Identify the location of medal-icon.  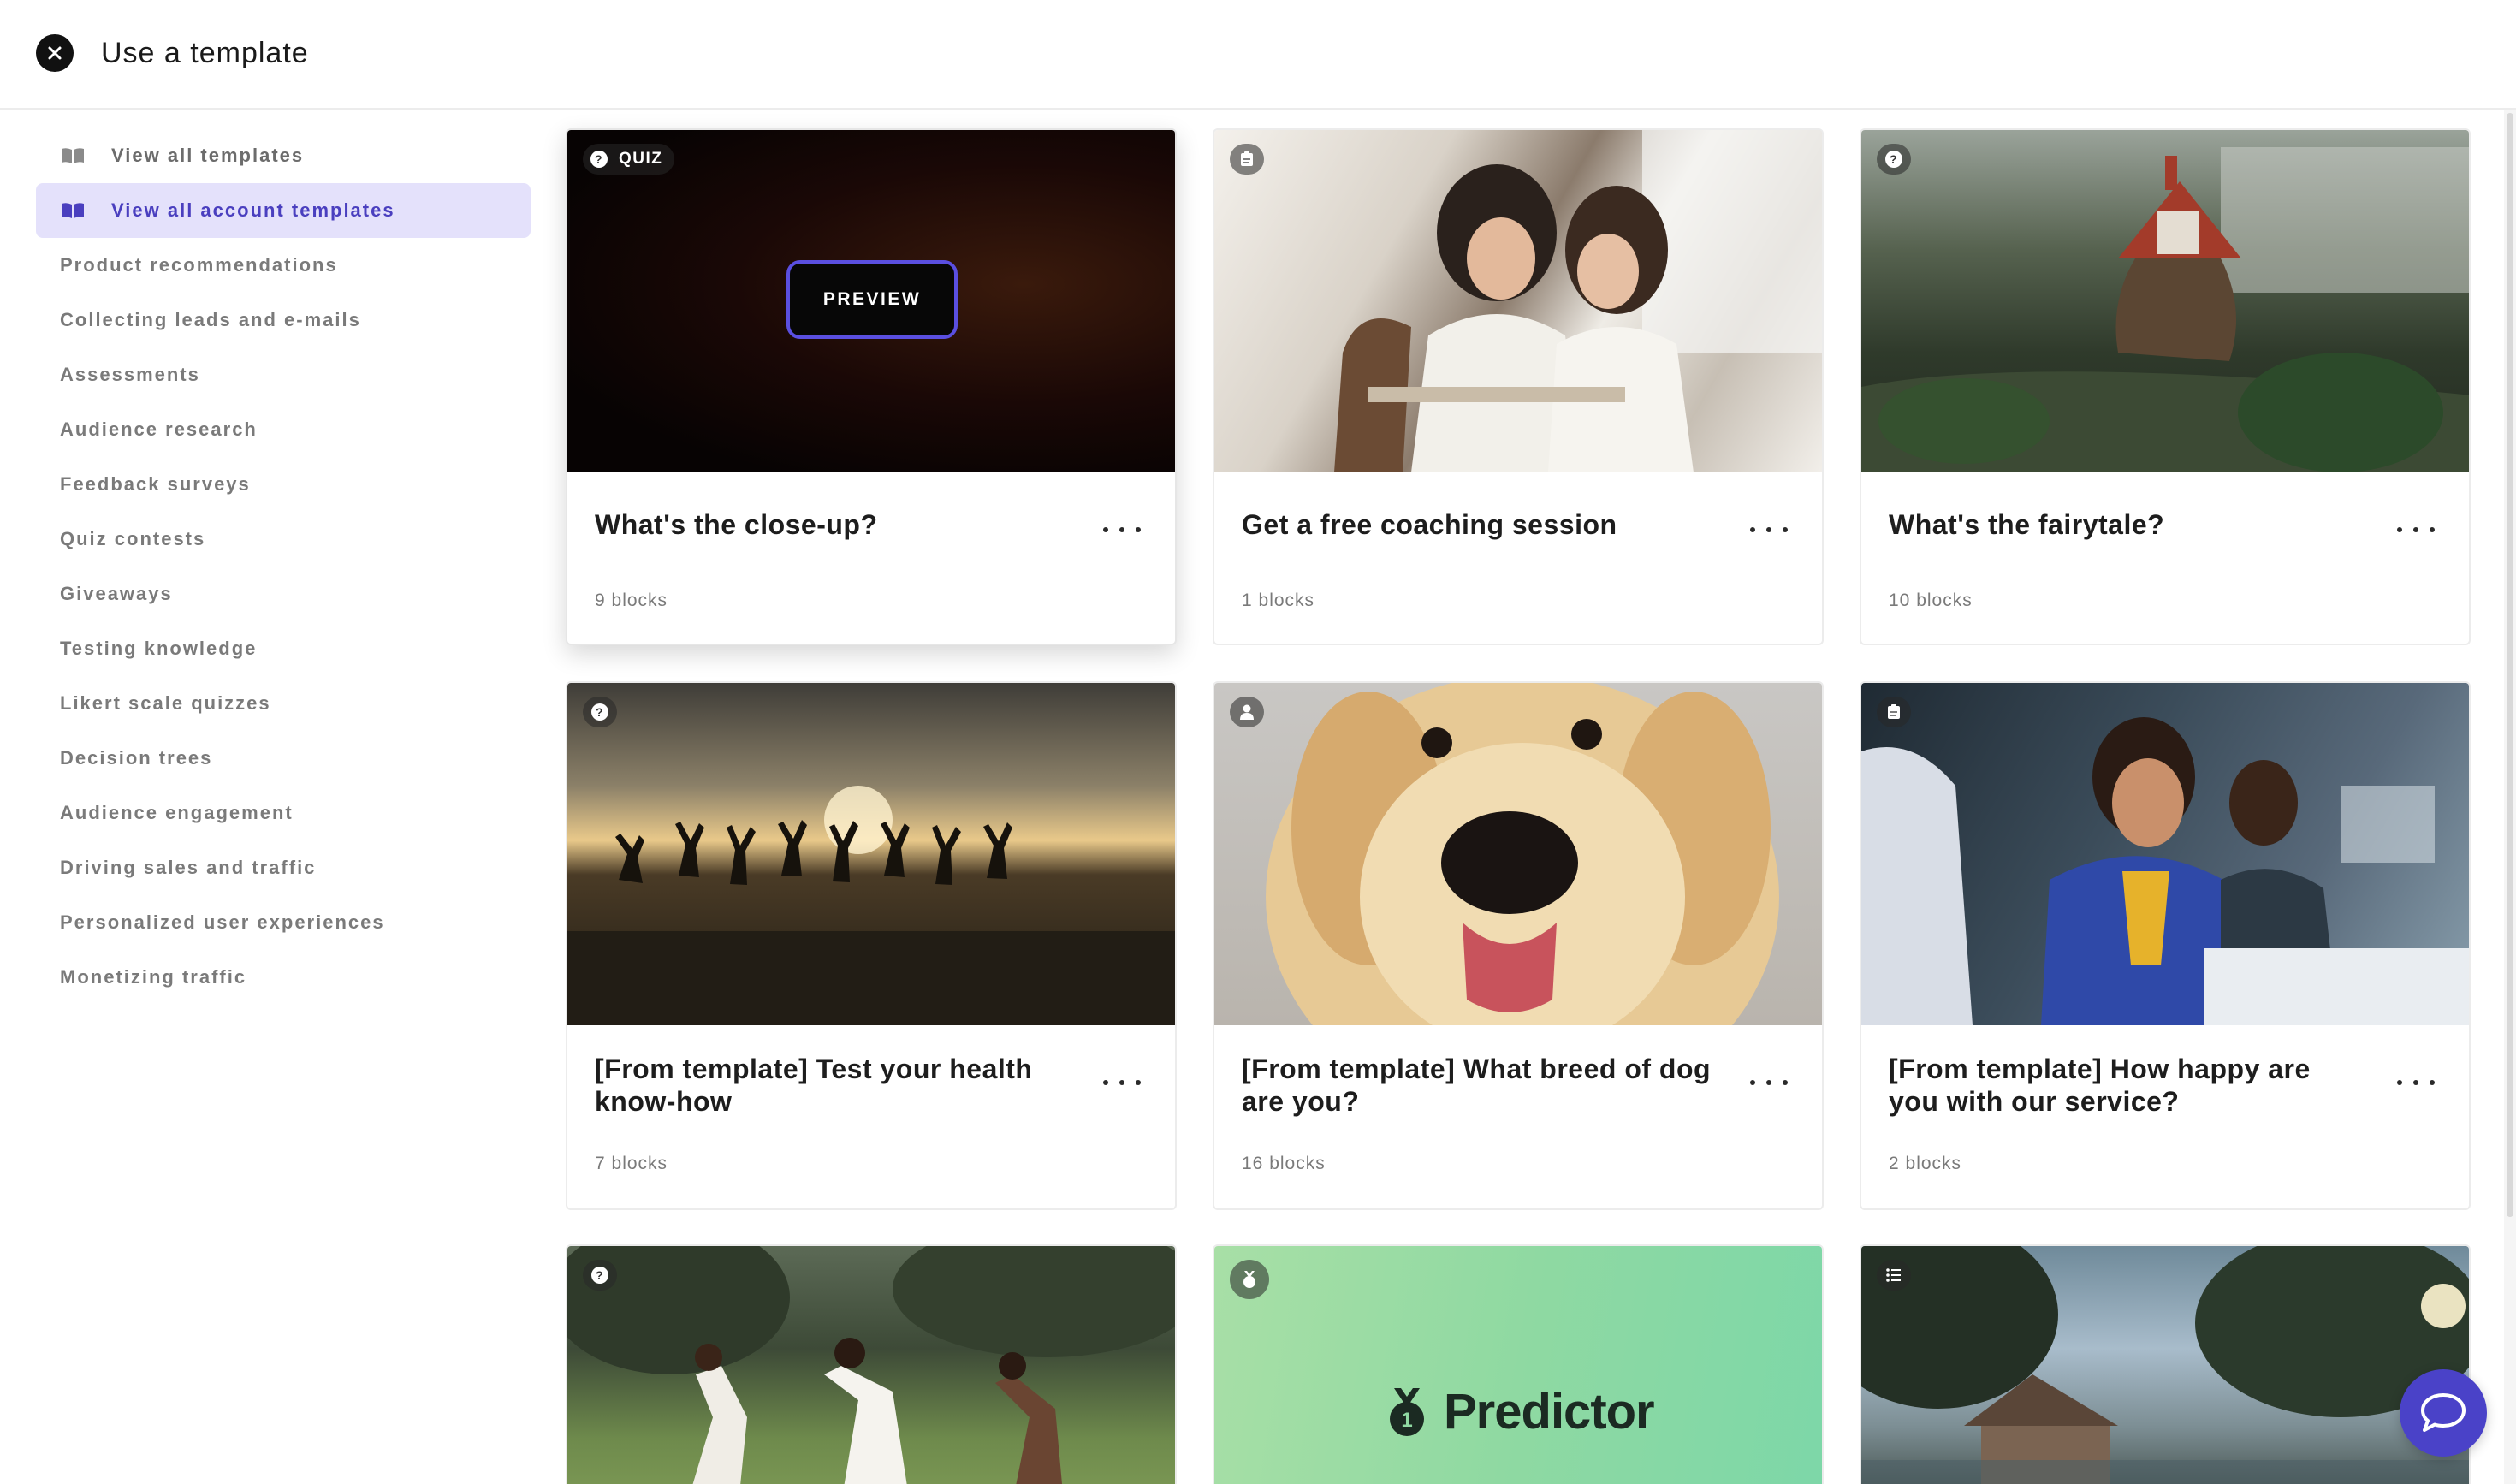
(1249, 1280).